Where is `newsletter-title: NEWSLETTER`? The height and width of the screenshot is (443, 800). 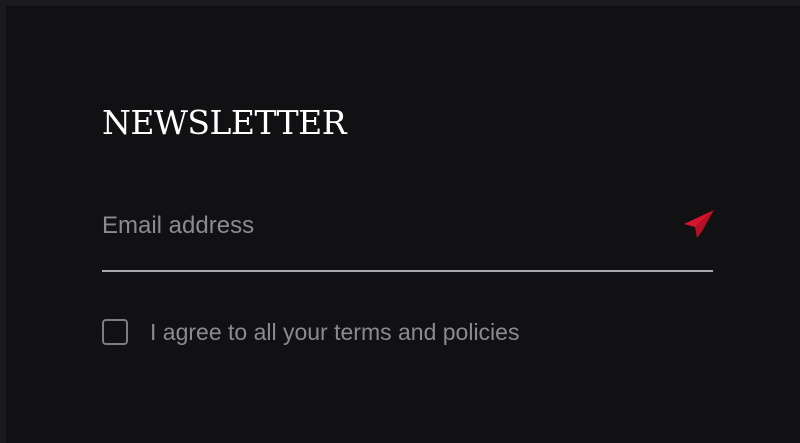 newsletter-title: NEWSLETTER is located at coordinates (224, 122).